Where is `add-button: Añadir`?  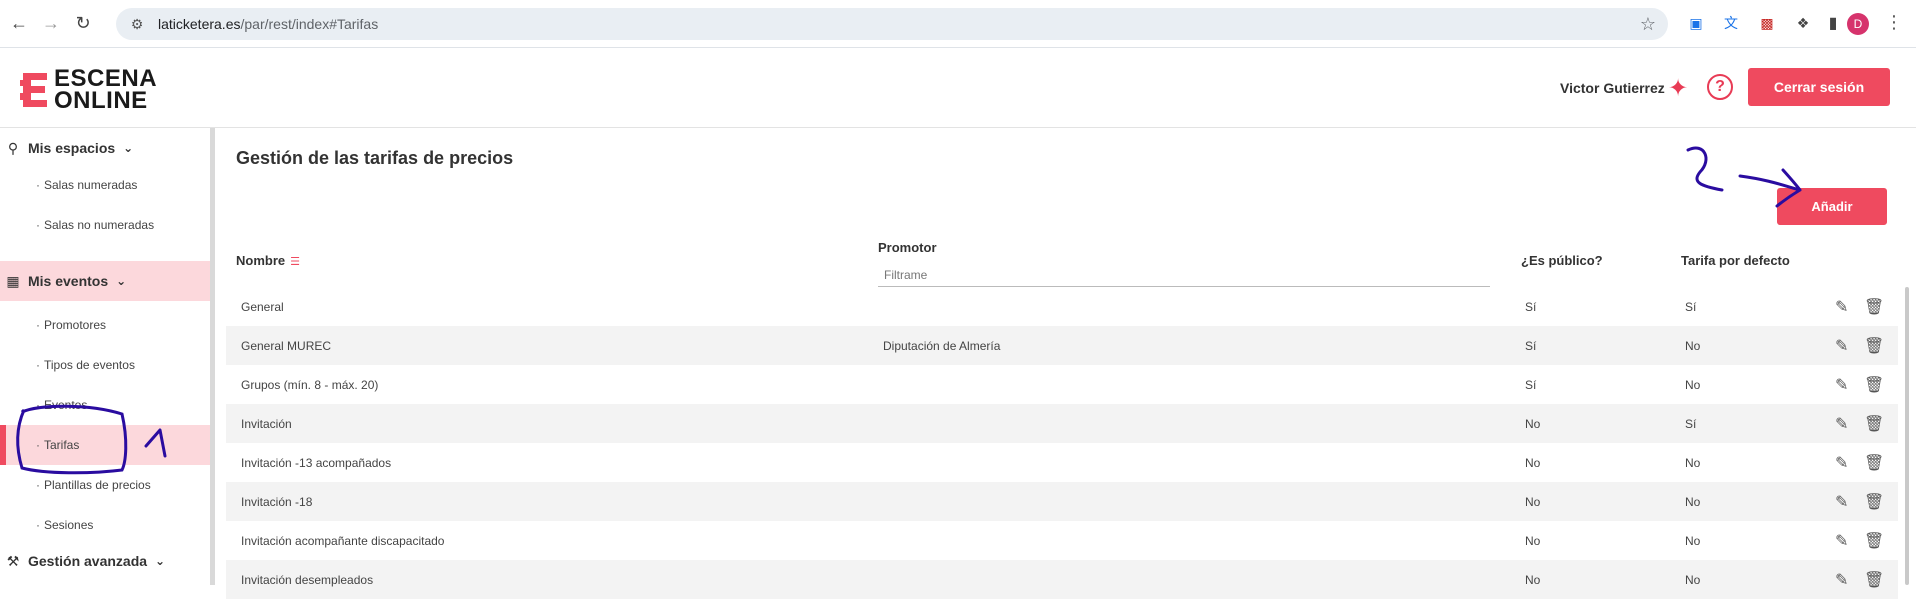 add-button: Añadir is located at coordinates (1832, 206).